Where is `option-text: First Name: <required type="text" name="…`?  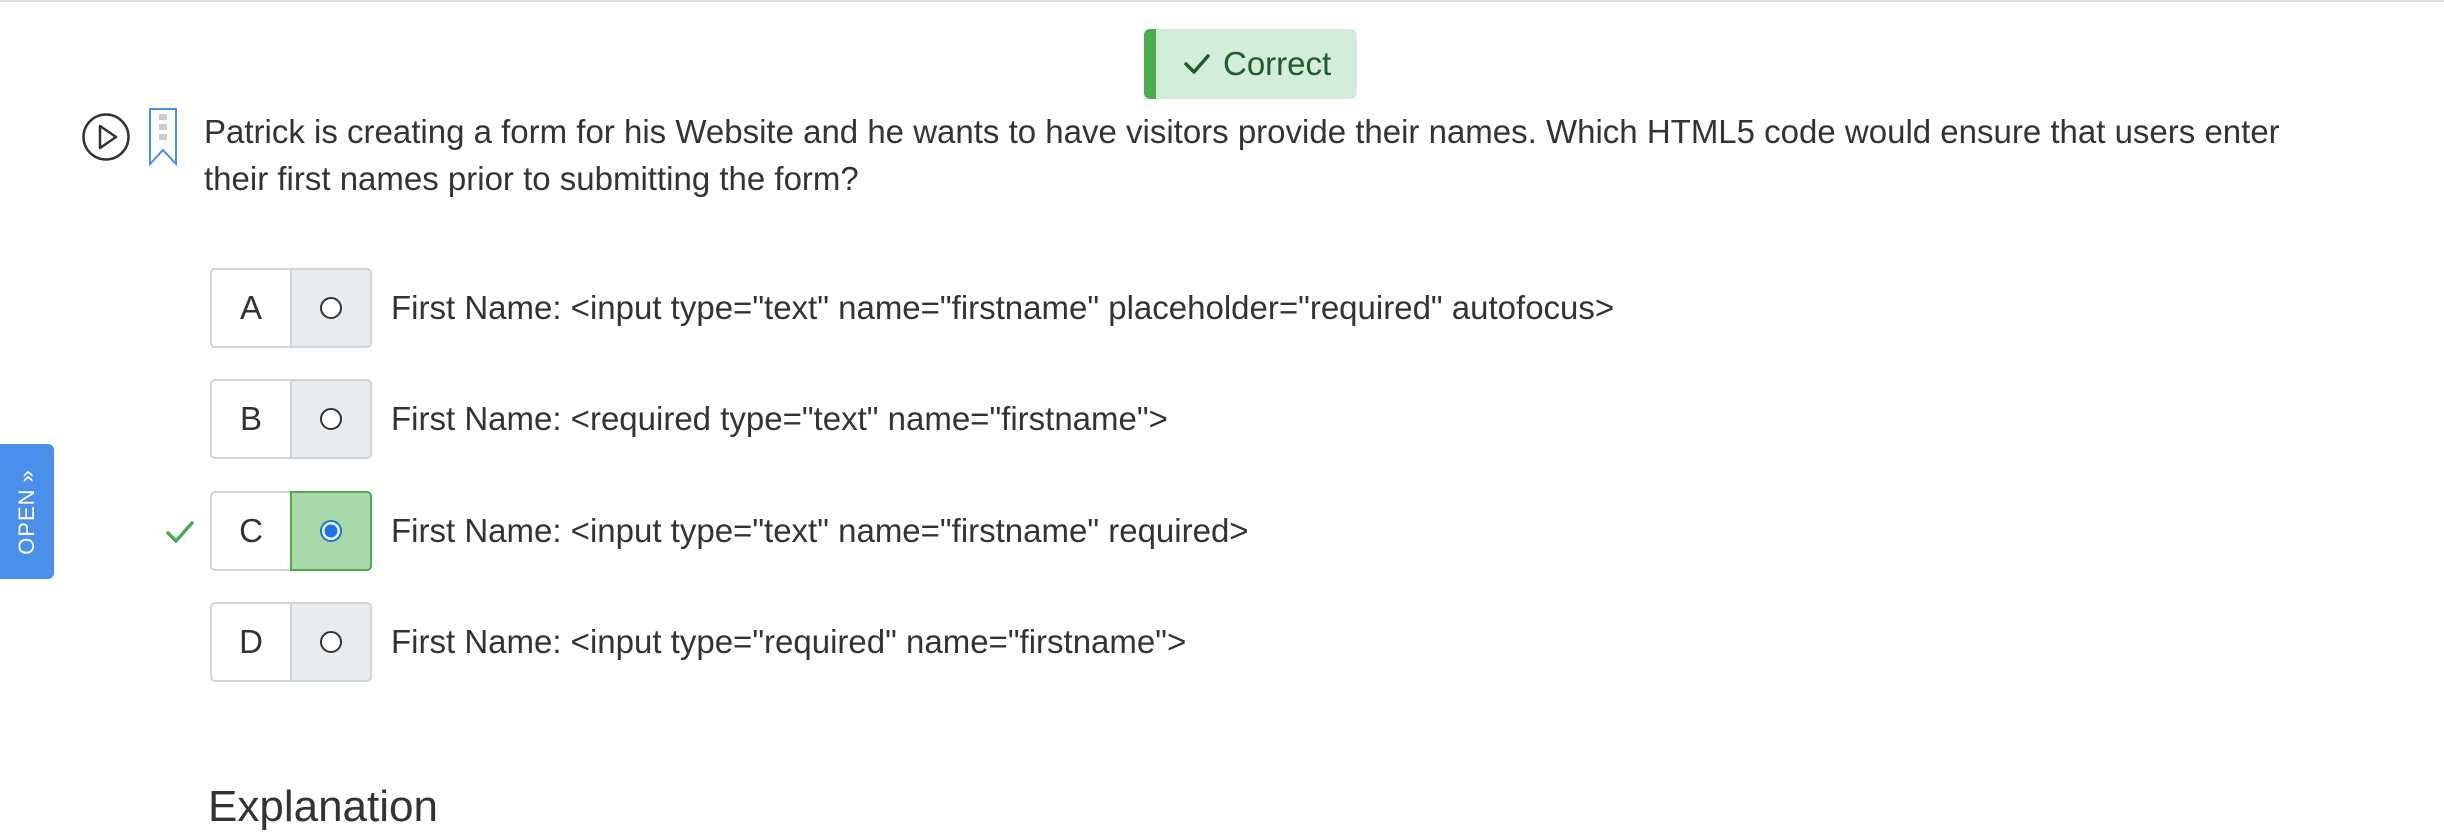 option-text: First Name: <required type="text" name="… is located at coordinates (779, 418).